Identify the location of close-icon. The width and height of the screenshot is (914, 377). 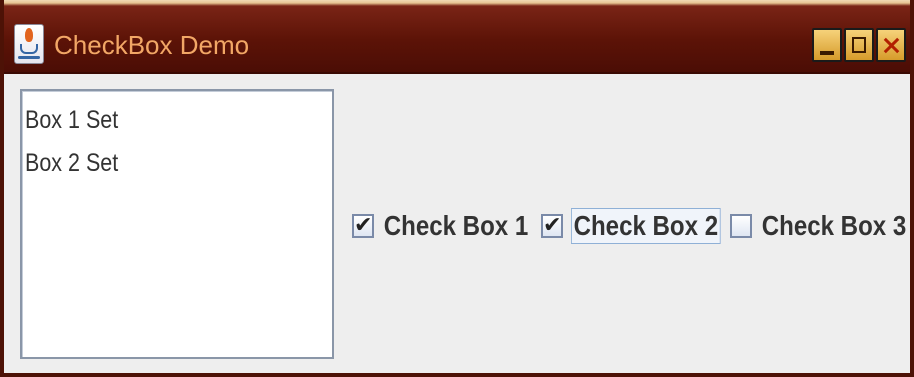
(891, 45).